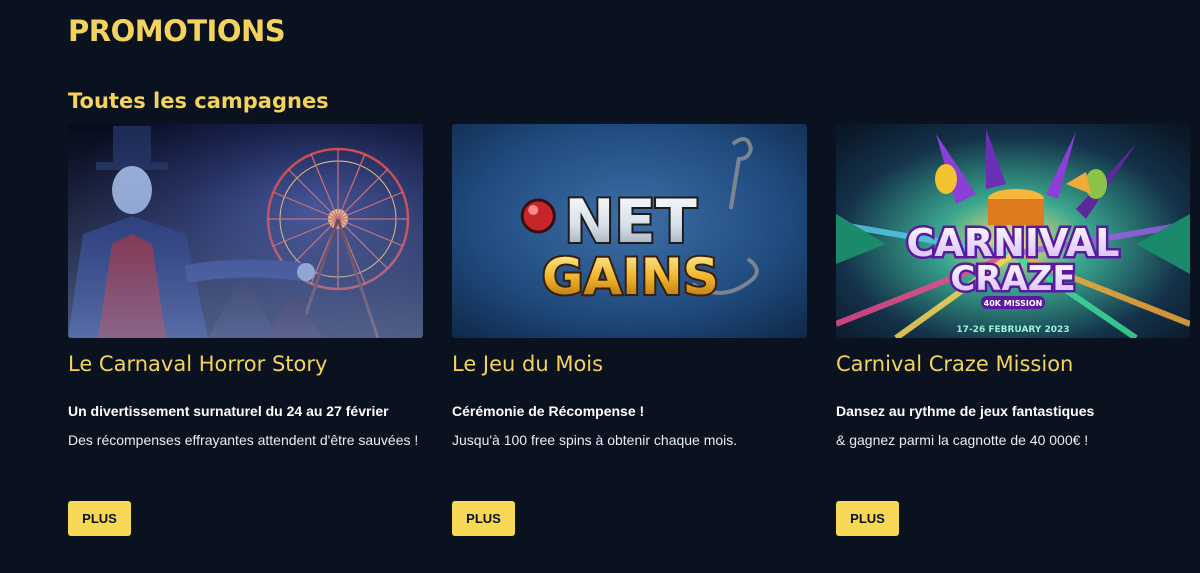  I want to click on promo-title: Le Carnaval Horror Story, so click(245, 364).